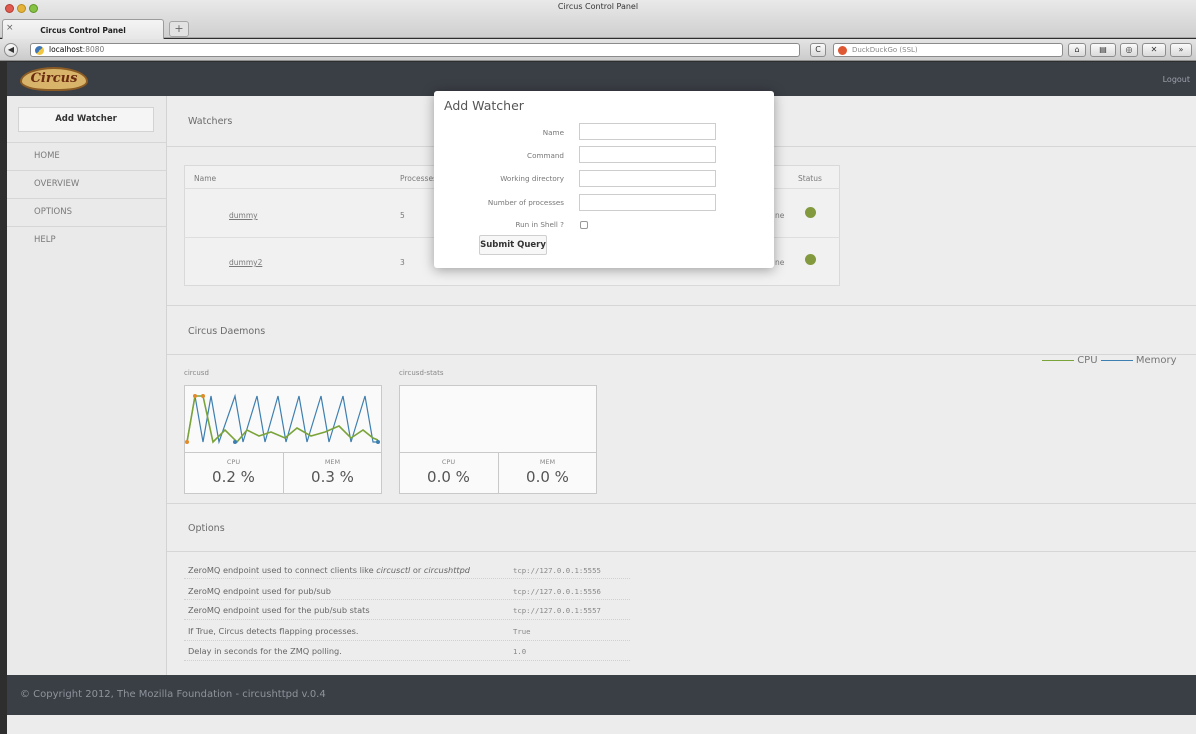  I want to click on duckduckgo-icon, so click(842, 50).